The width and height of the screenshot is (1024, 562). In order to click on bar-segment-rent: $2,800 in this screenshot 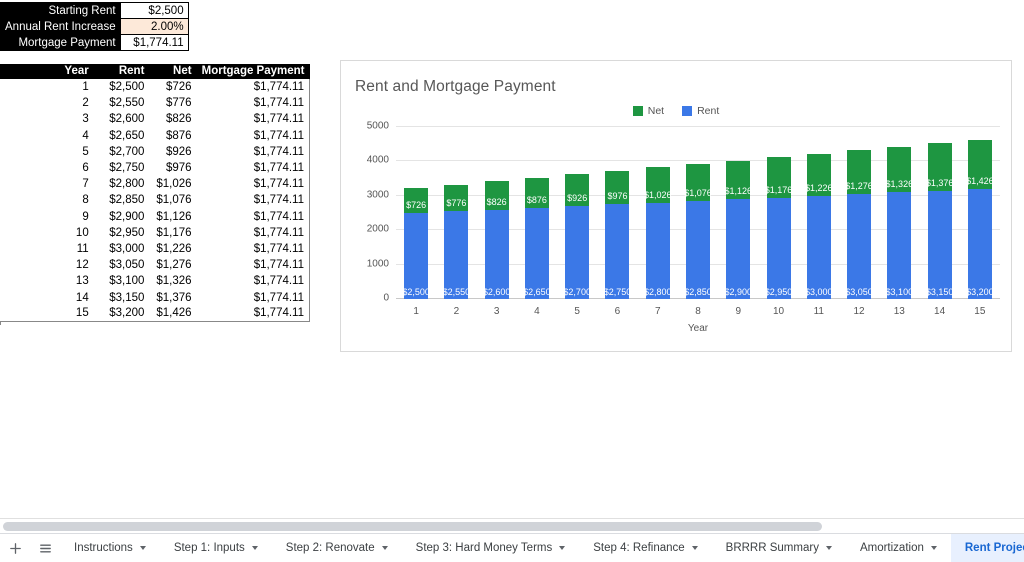, I will do `click(657, 250)`.